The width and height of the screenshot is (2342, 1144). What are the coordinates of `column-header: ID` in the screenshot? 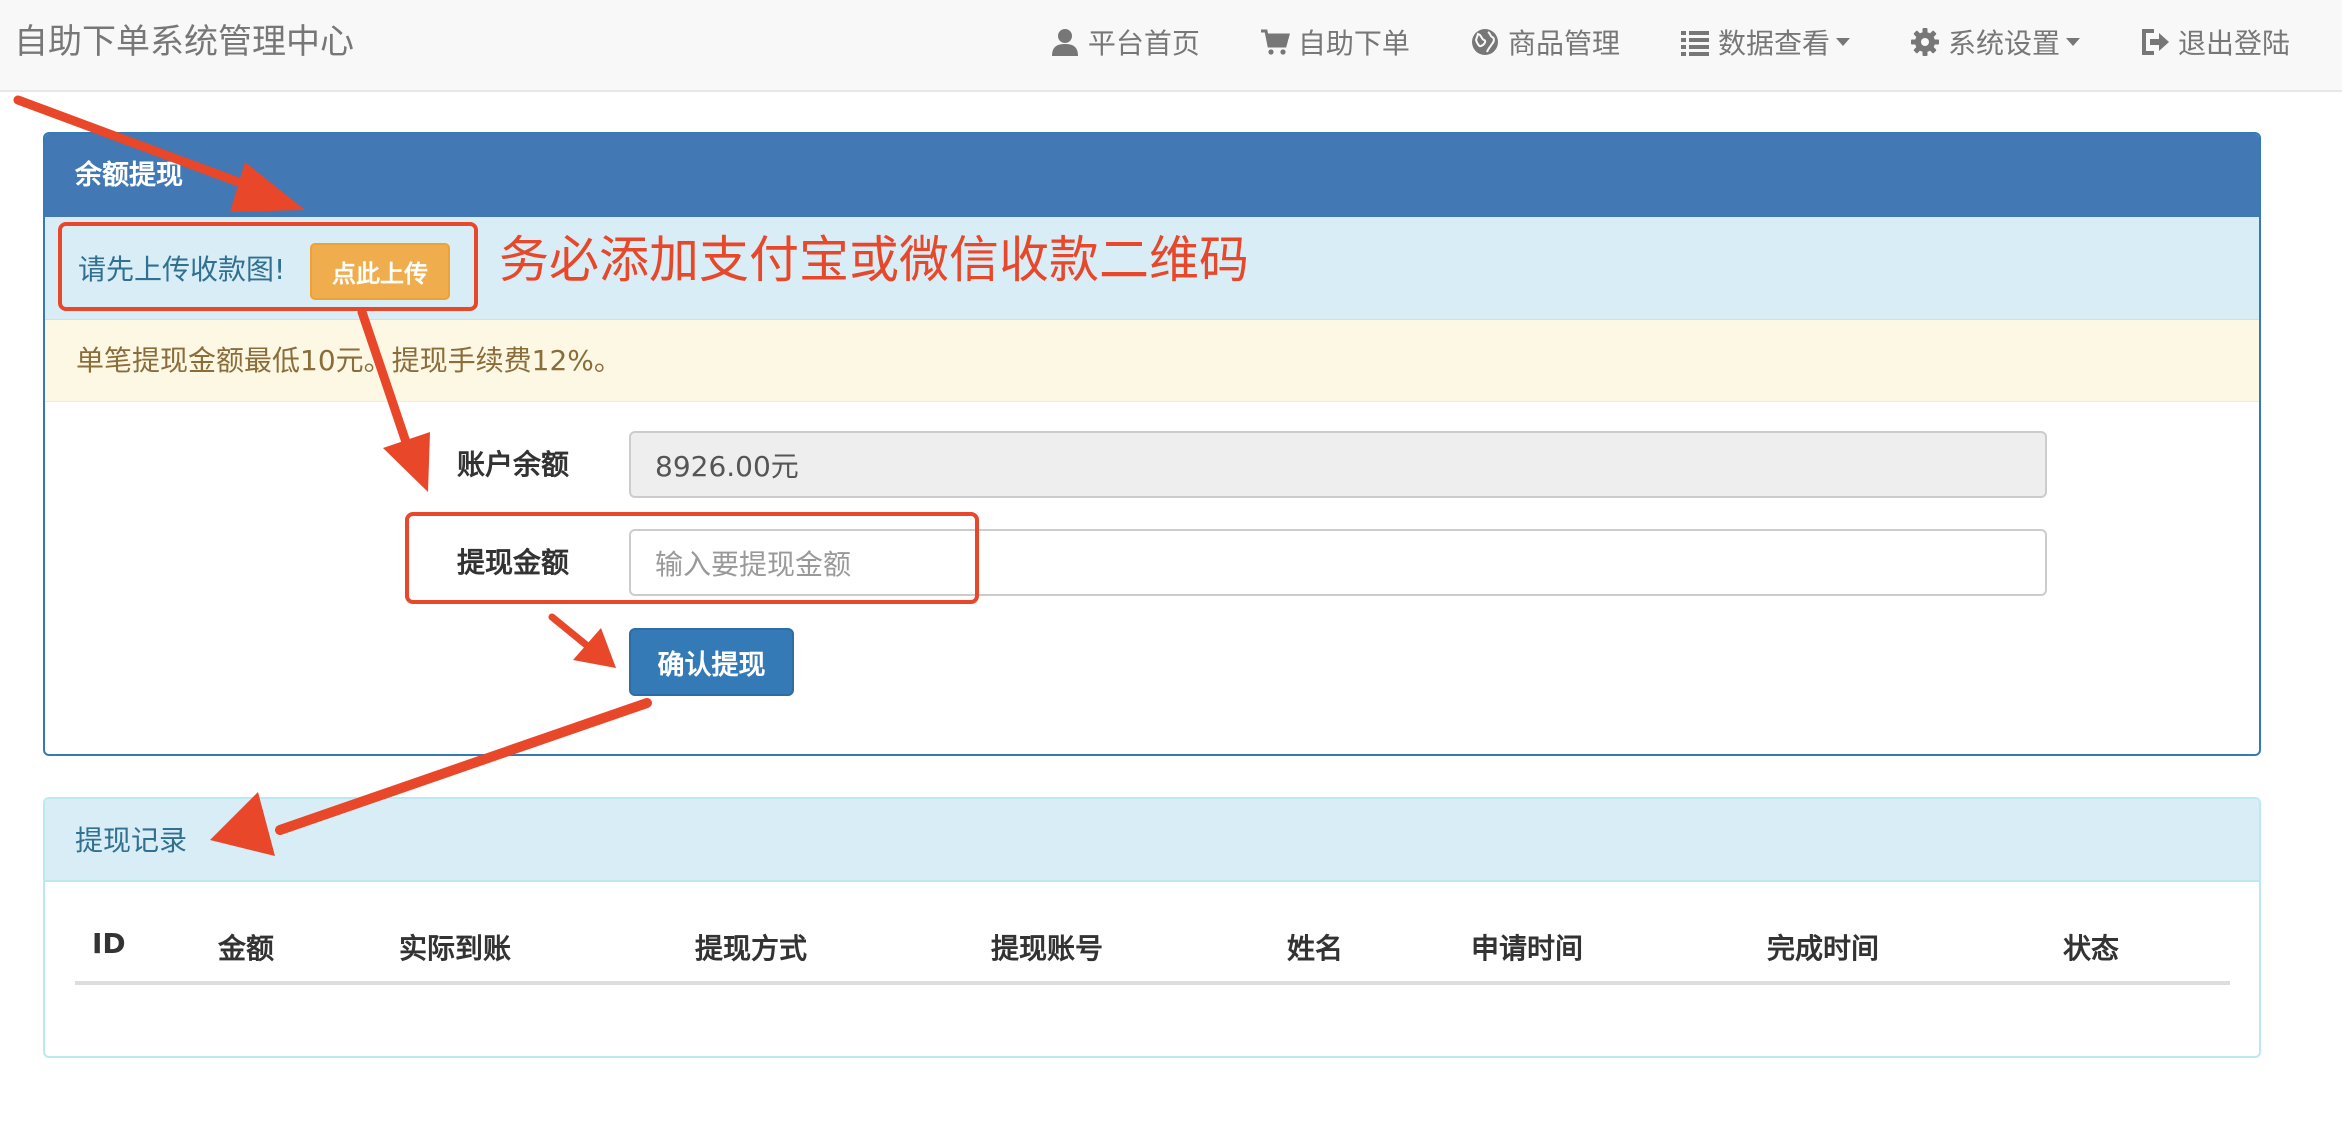 It's located at (109, 943).